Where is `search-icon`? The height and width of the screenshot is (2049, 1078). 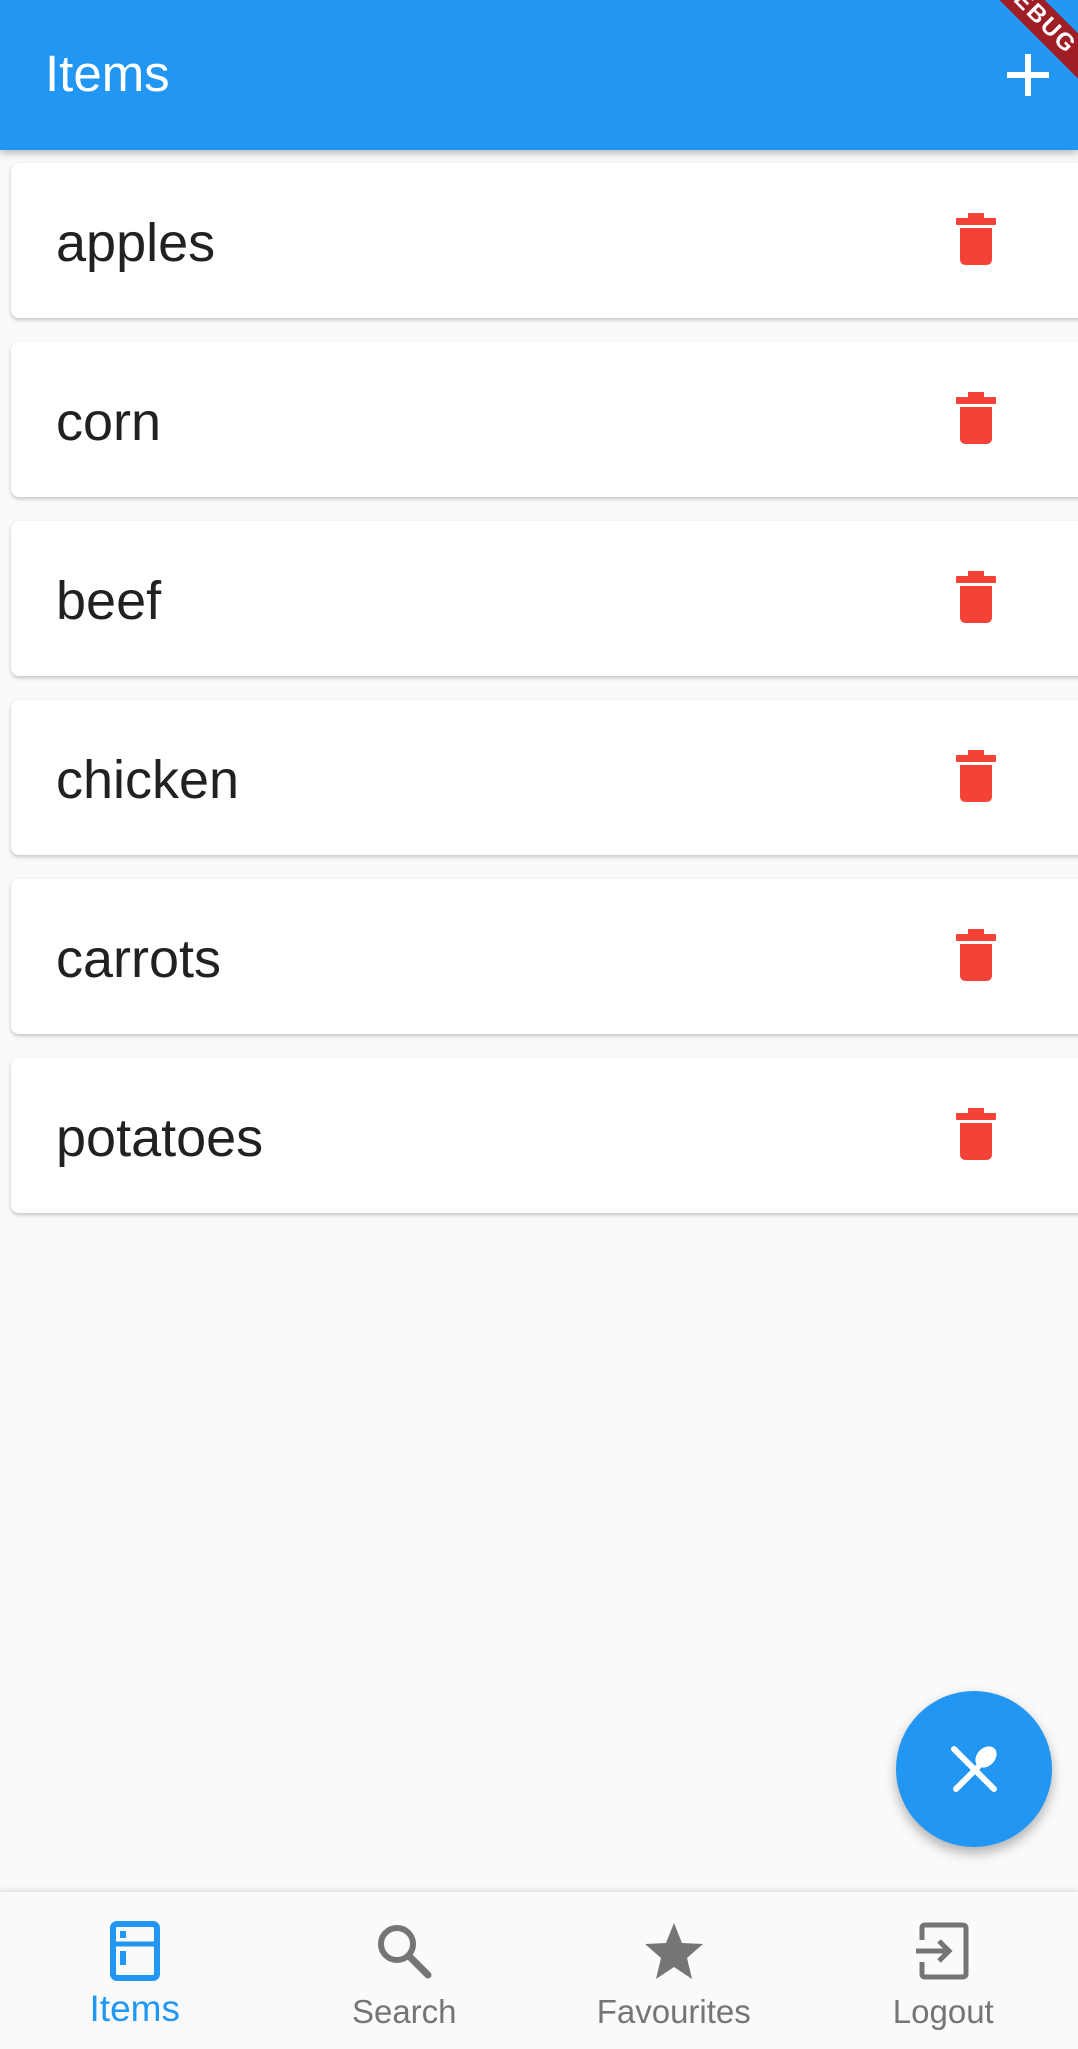
search-icon is located at coordinates (404, 1951).